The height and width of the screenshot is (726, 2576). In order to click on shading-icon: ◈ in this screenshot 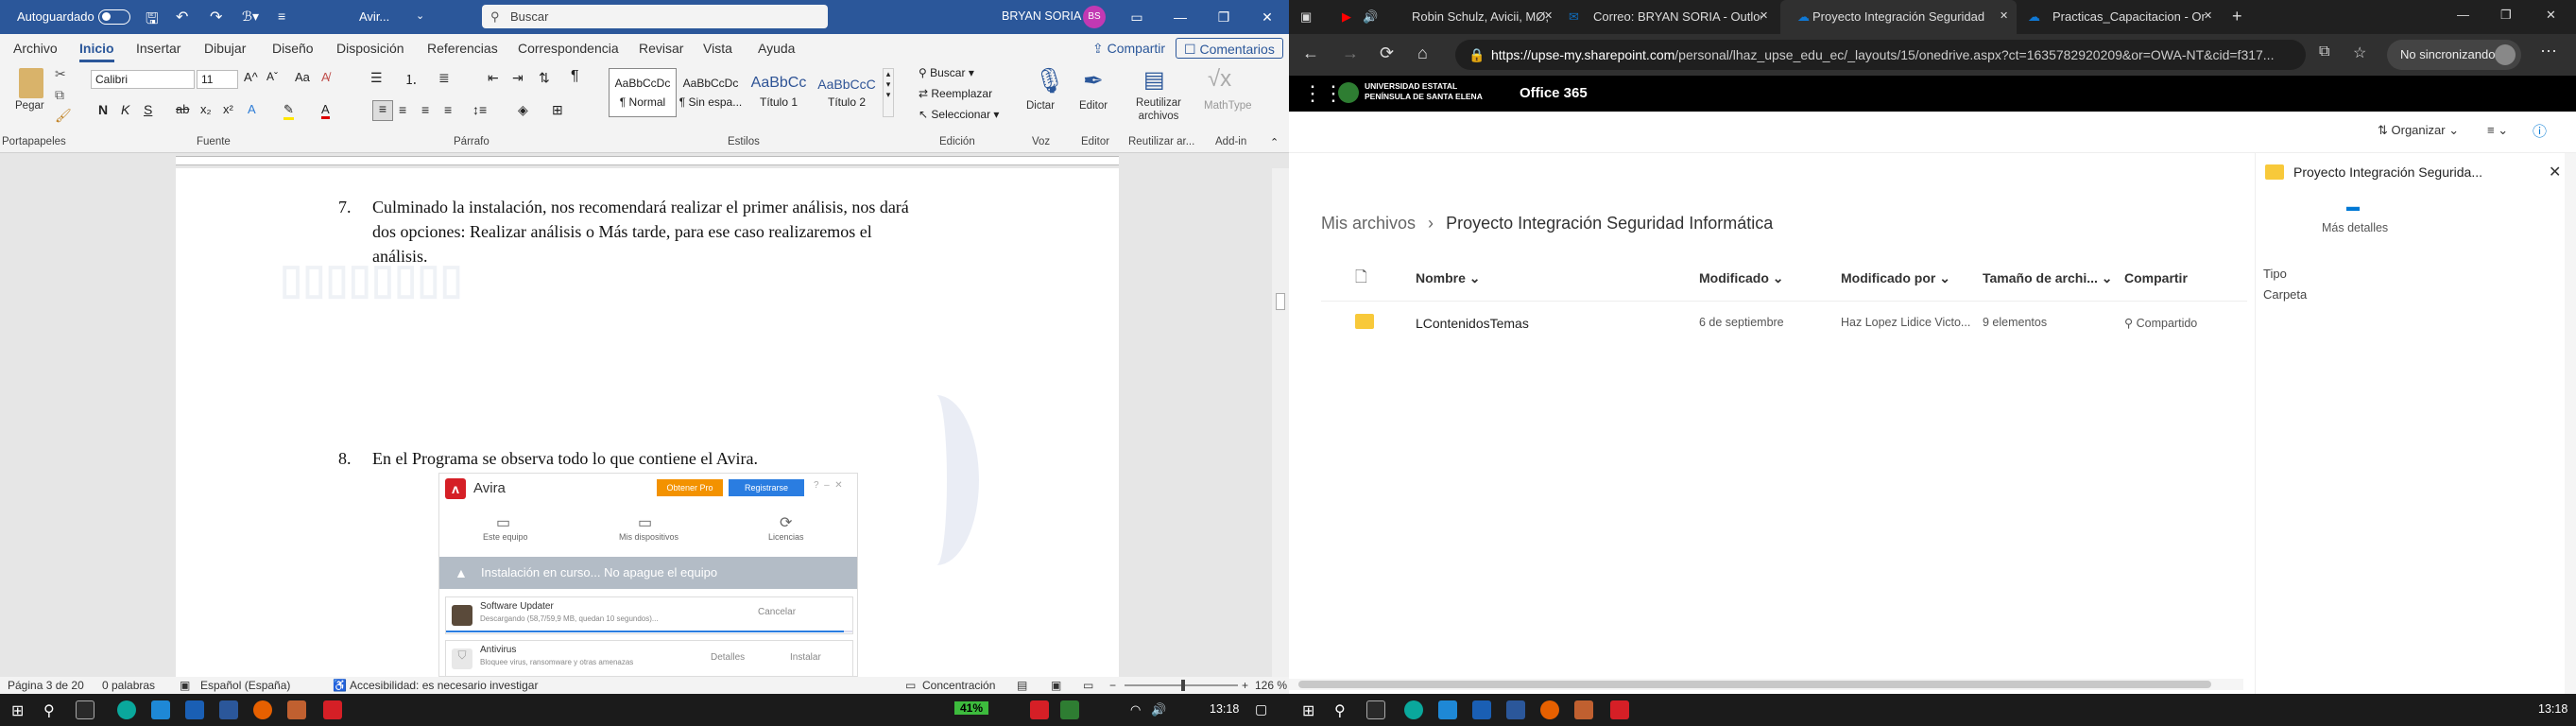, I will do `click(523, 110)`.